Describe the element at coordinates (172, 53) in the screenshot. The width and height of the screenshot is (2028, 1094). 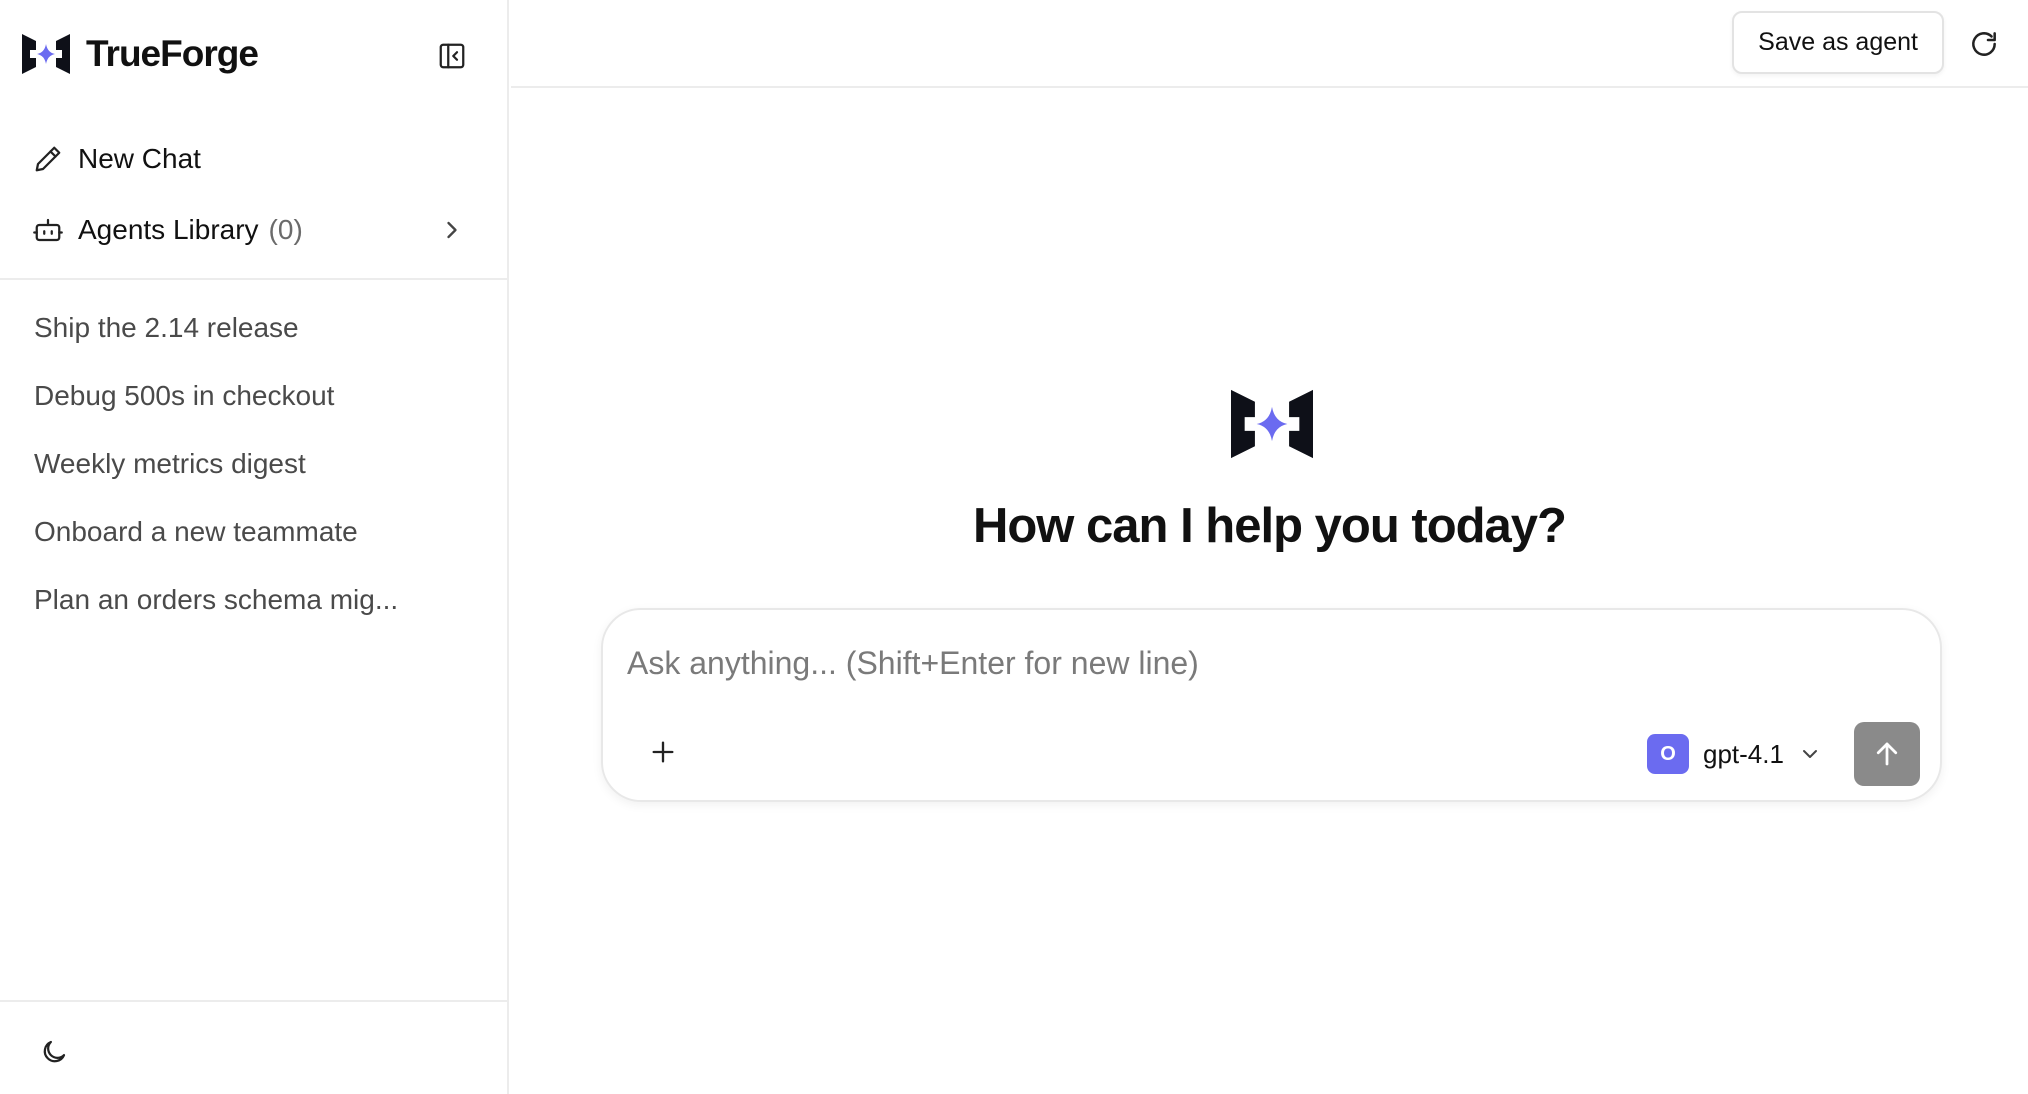
I see `brand-name: TrueForge` at that location.